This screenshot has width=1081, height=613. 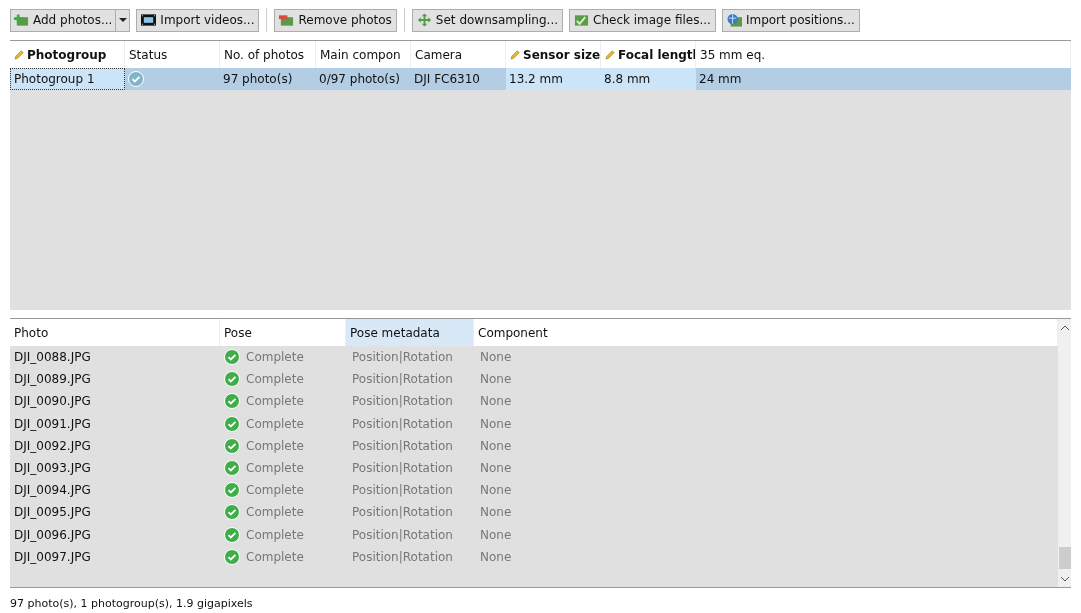 What do you see at coordinates (115, 332) in the screenshot?
I see `column-header: Photo` at bounding box center [115, 332].